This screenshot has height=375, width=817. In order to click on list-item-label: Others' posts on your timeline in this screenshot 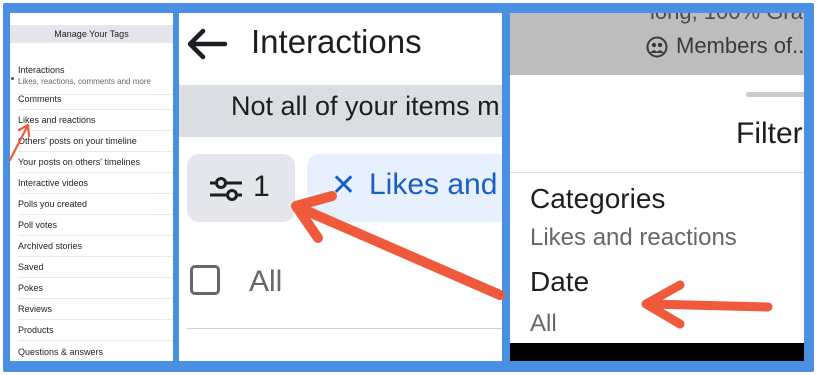, I will do `click(77, 141)`.